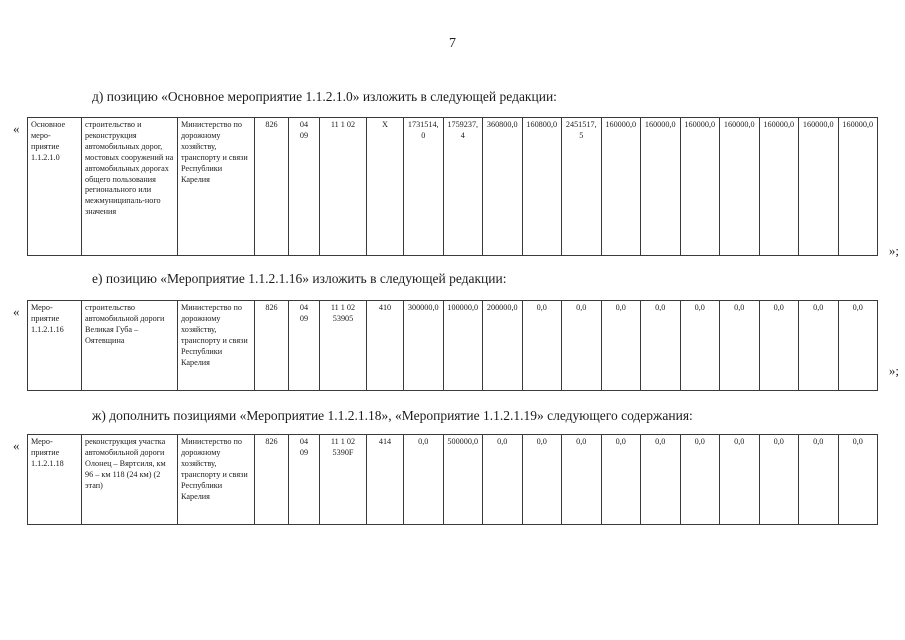  What do you see at coordinates (462, 186) in the screenshot?
I see `cell-value: 1759237,4` at bounding box center [462, 186].